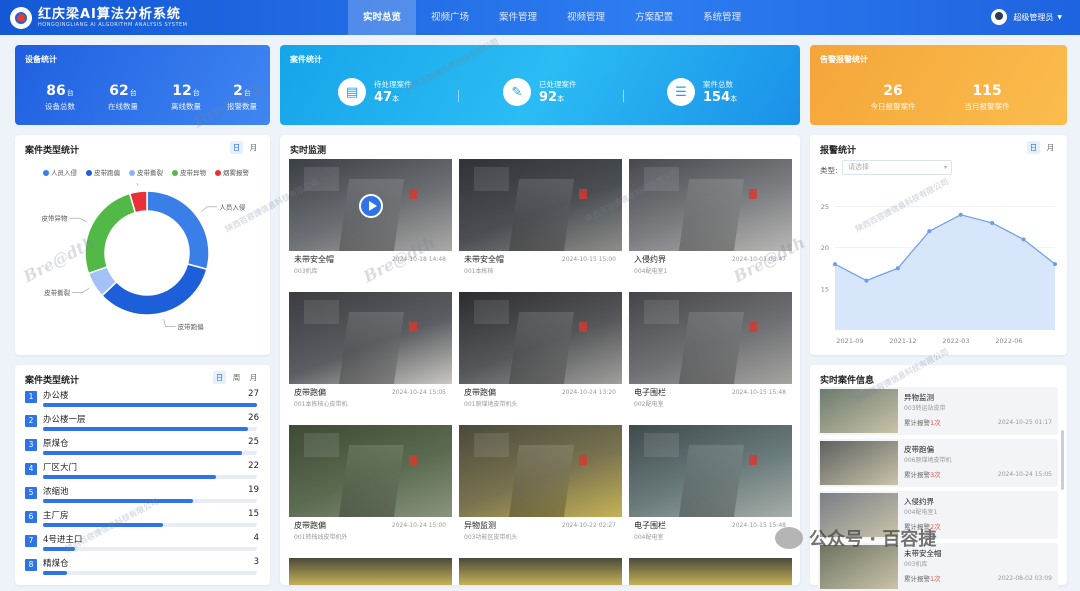 The height and width of the screenshot is (591, 1080). What do you see at coordinates (649, 537) in the screenshot?
I see `video-location: 004配电室` at bounding box center [649, 537].